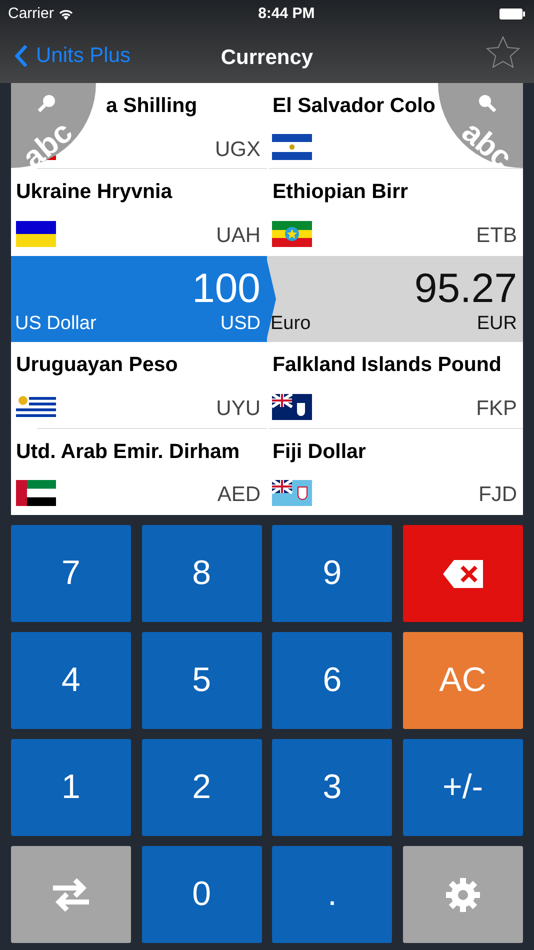 The height and width of the screenshot is (950, 534). I want to click on currency-name: Falkland Islands Pound, so click(387, 365).